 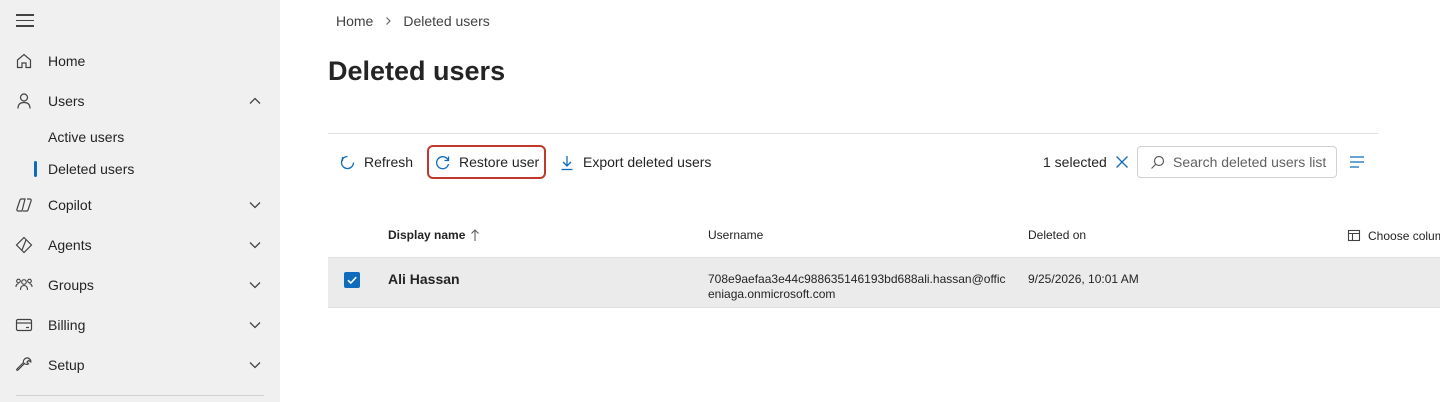 I want to click on refresh-icon, so click(x=347, y=162).